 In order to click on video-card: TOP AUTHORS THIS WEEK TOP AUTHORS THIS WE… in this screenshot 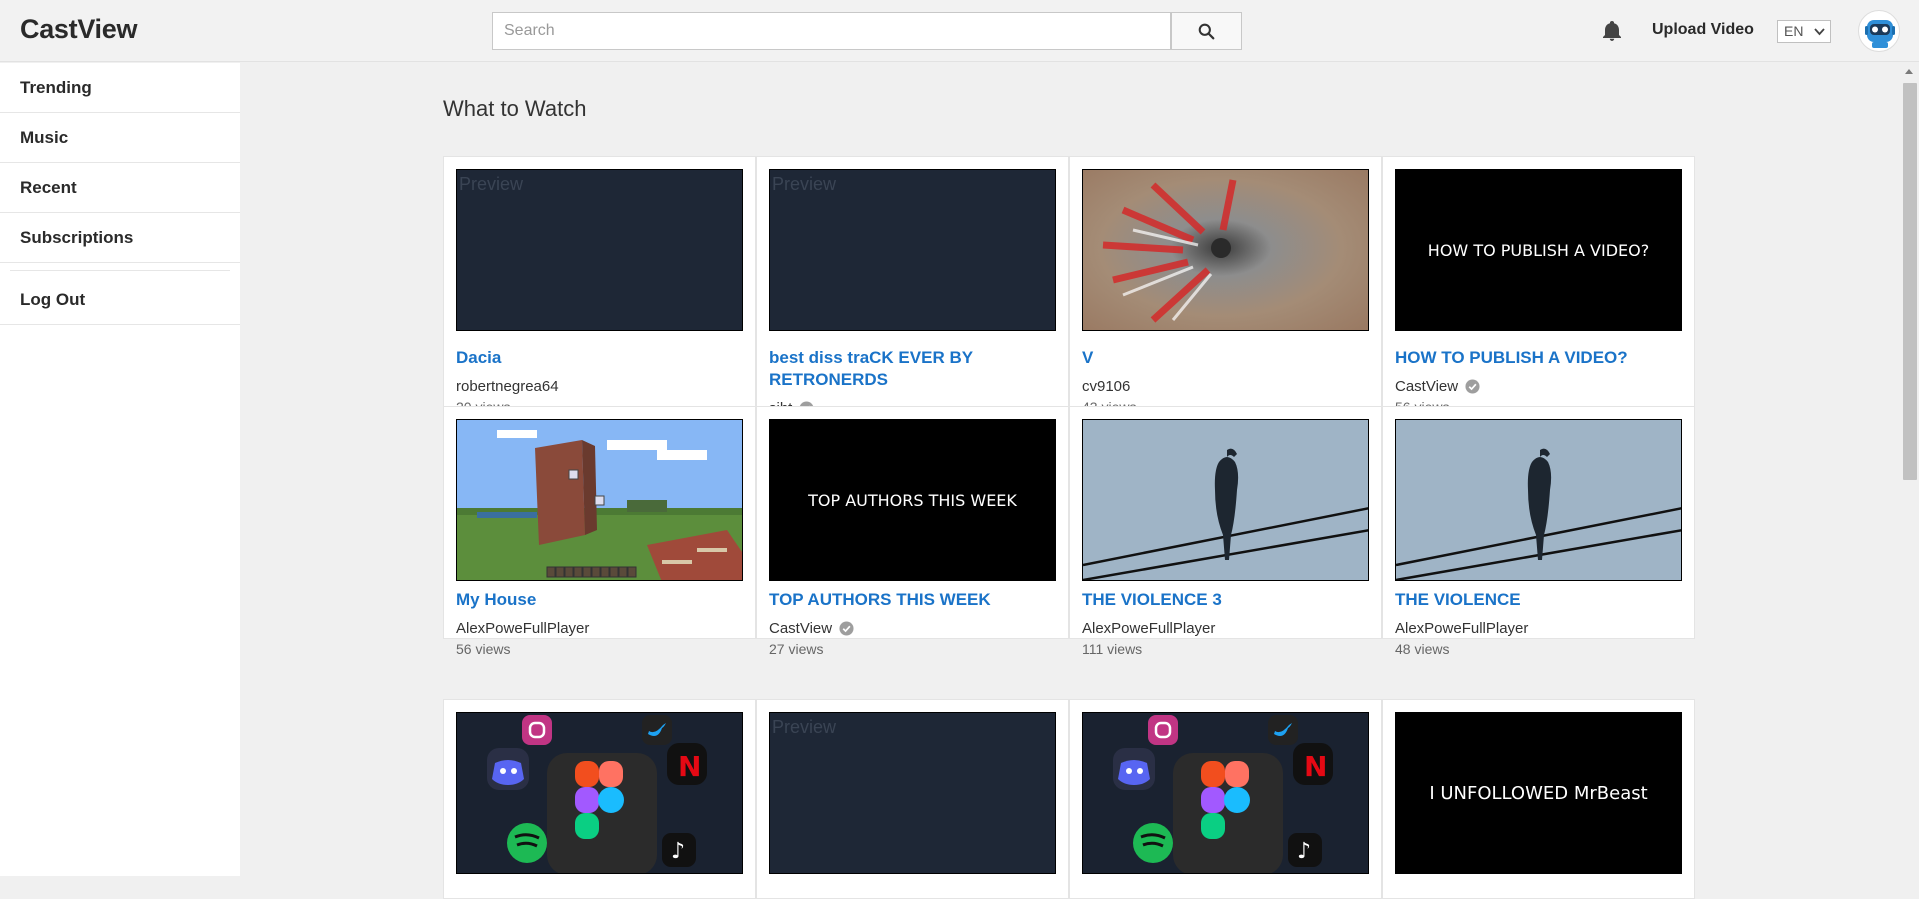, I will do `click(912, 531)`.